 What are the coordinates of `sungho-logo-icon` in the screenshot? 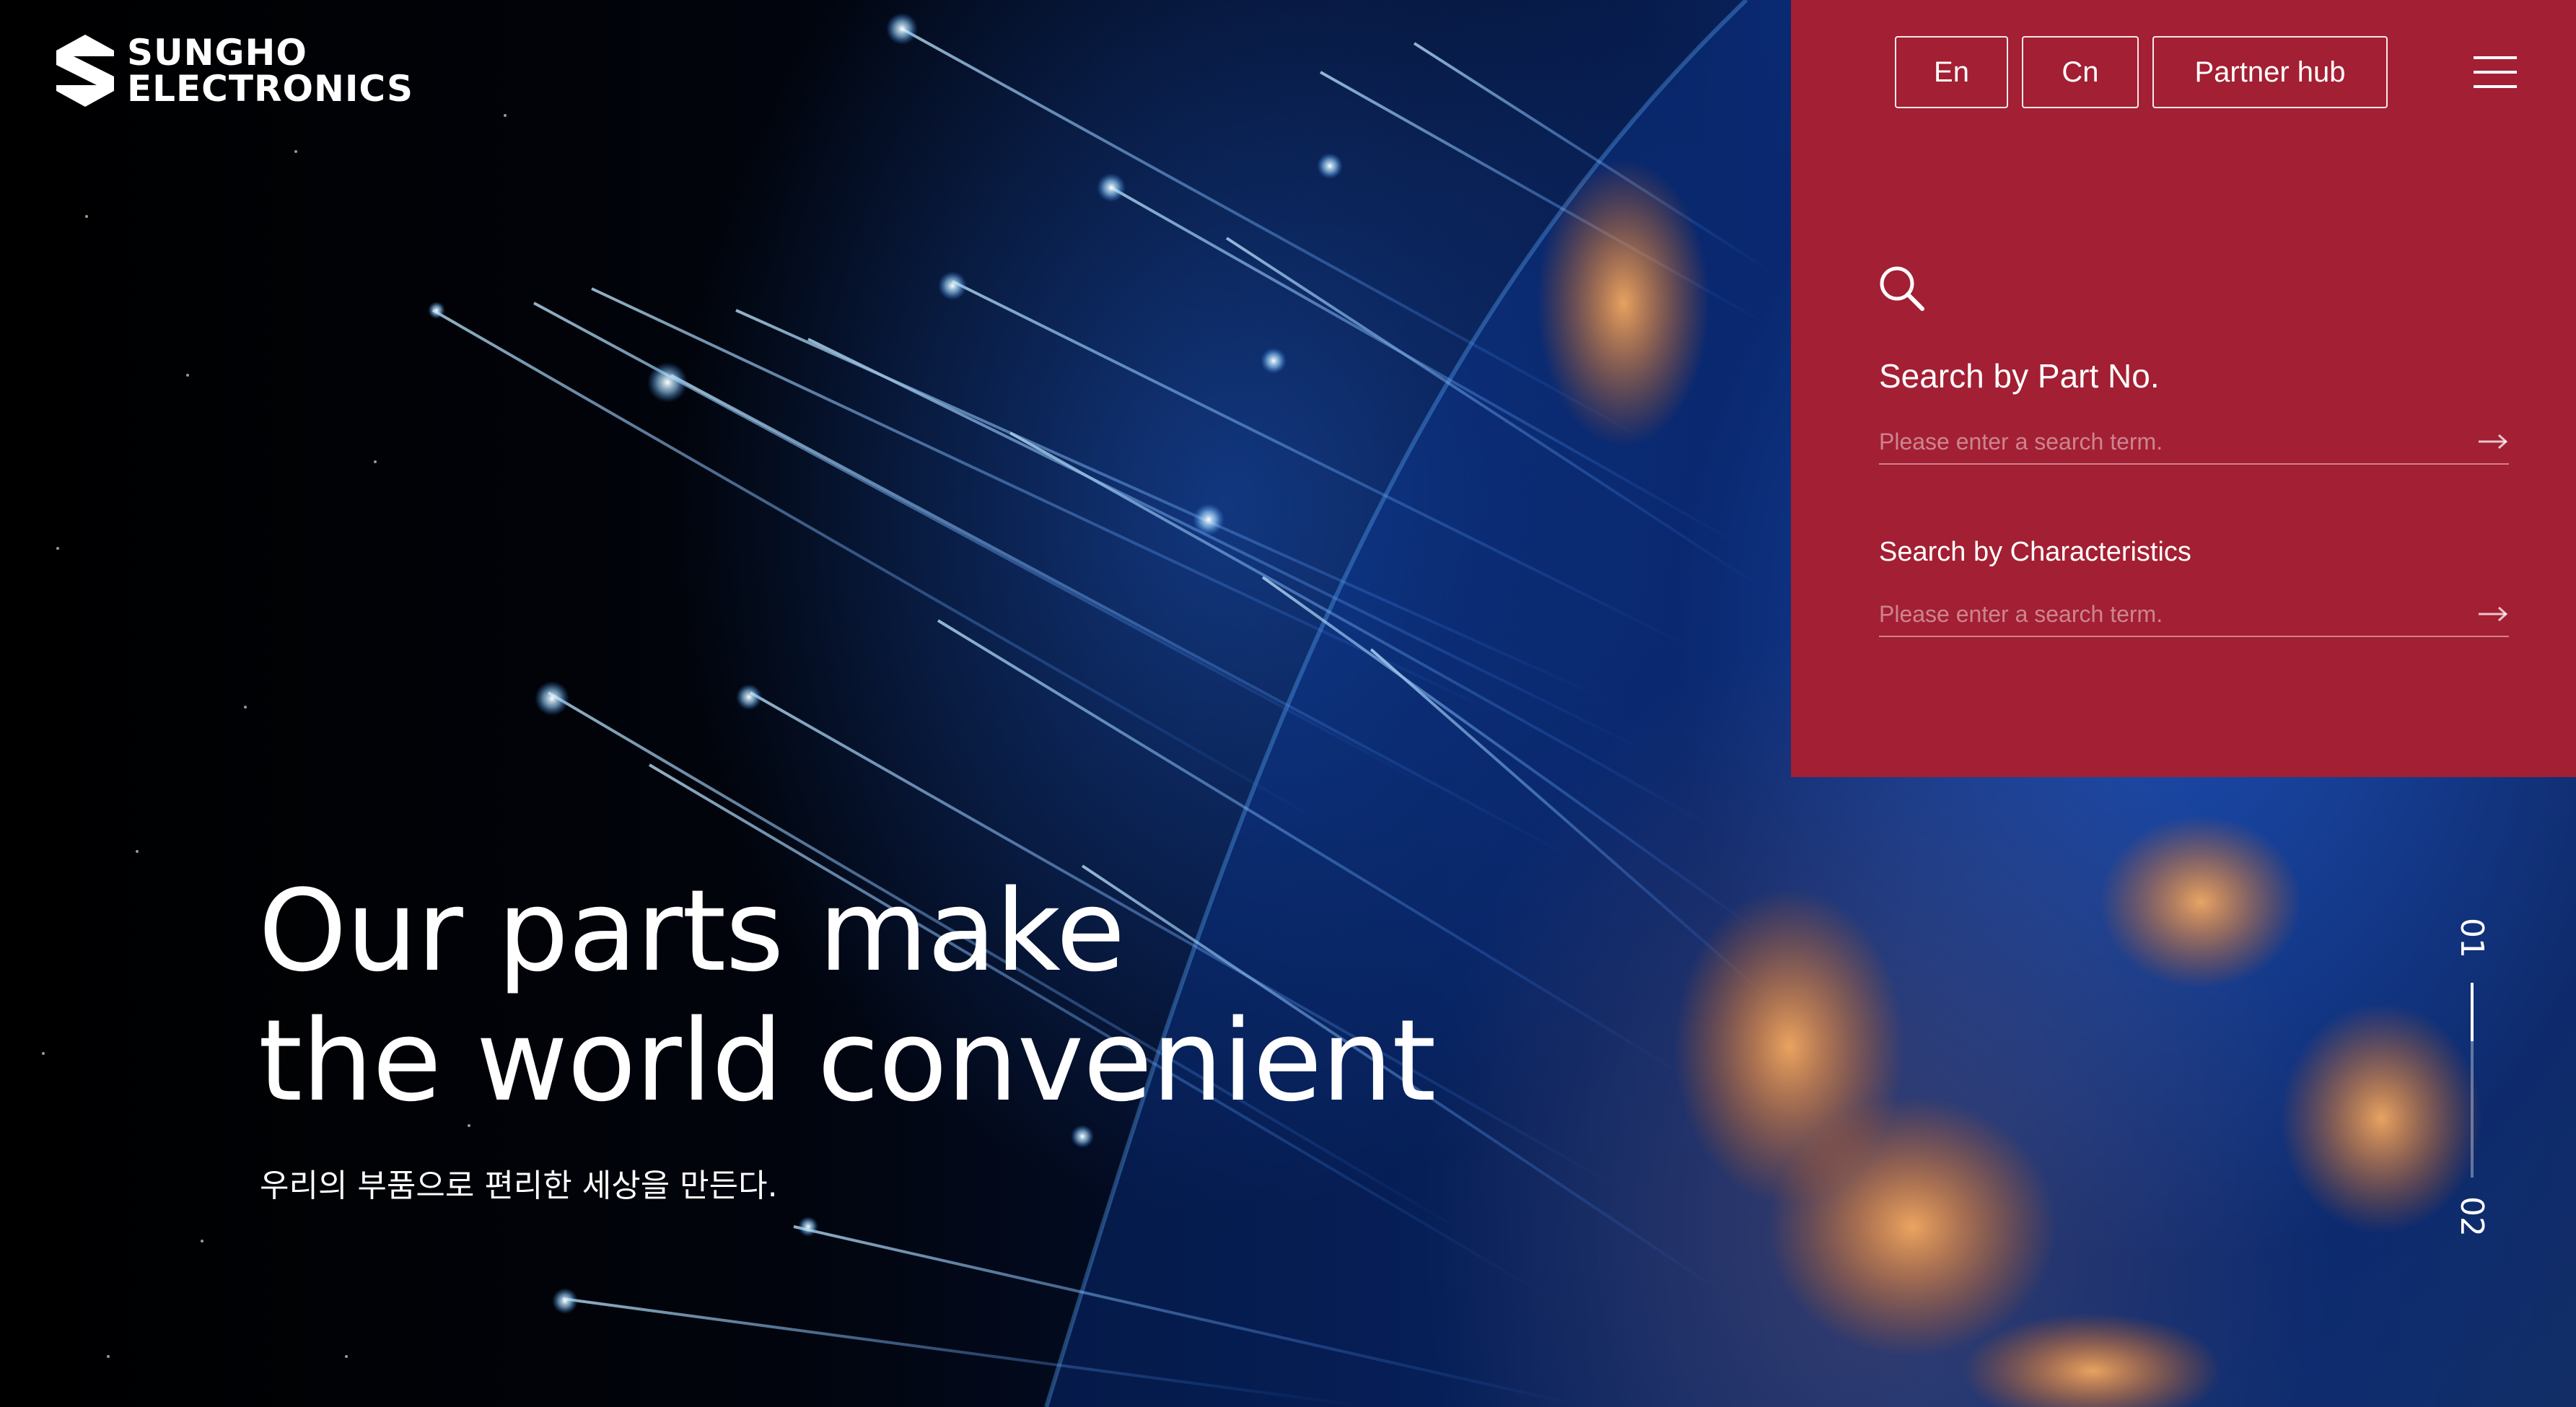 It's located at (85, 71).